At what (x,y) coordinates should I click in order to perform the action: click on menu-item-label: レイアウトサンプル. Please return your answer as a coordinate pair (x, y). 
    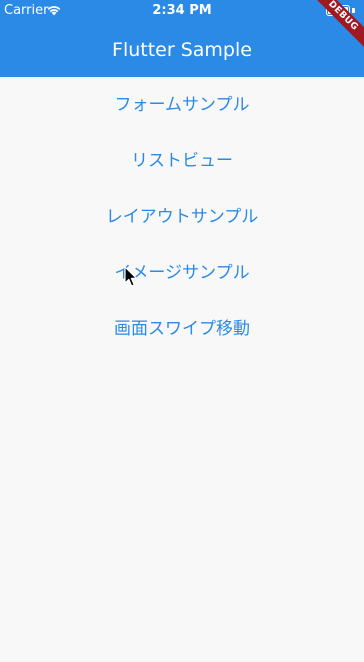
    Looking at the image, I should click on (182, 217).